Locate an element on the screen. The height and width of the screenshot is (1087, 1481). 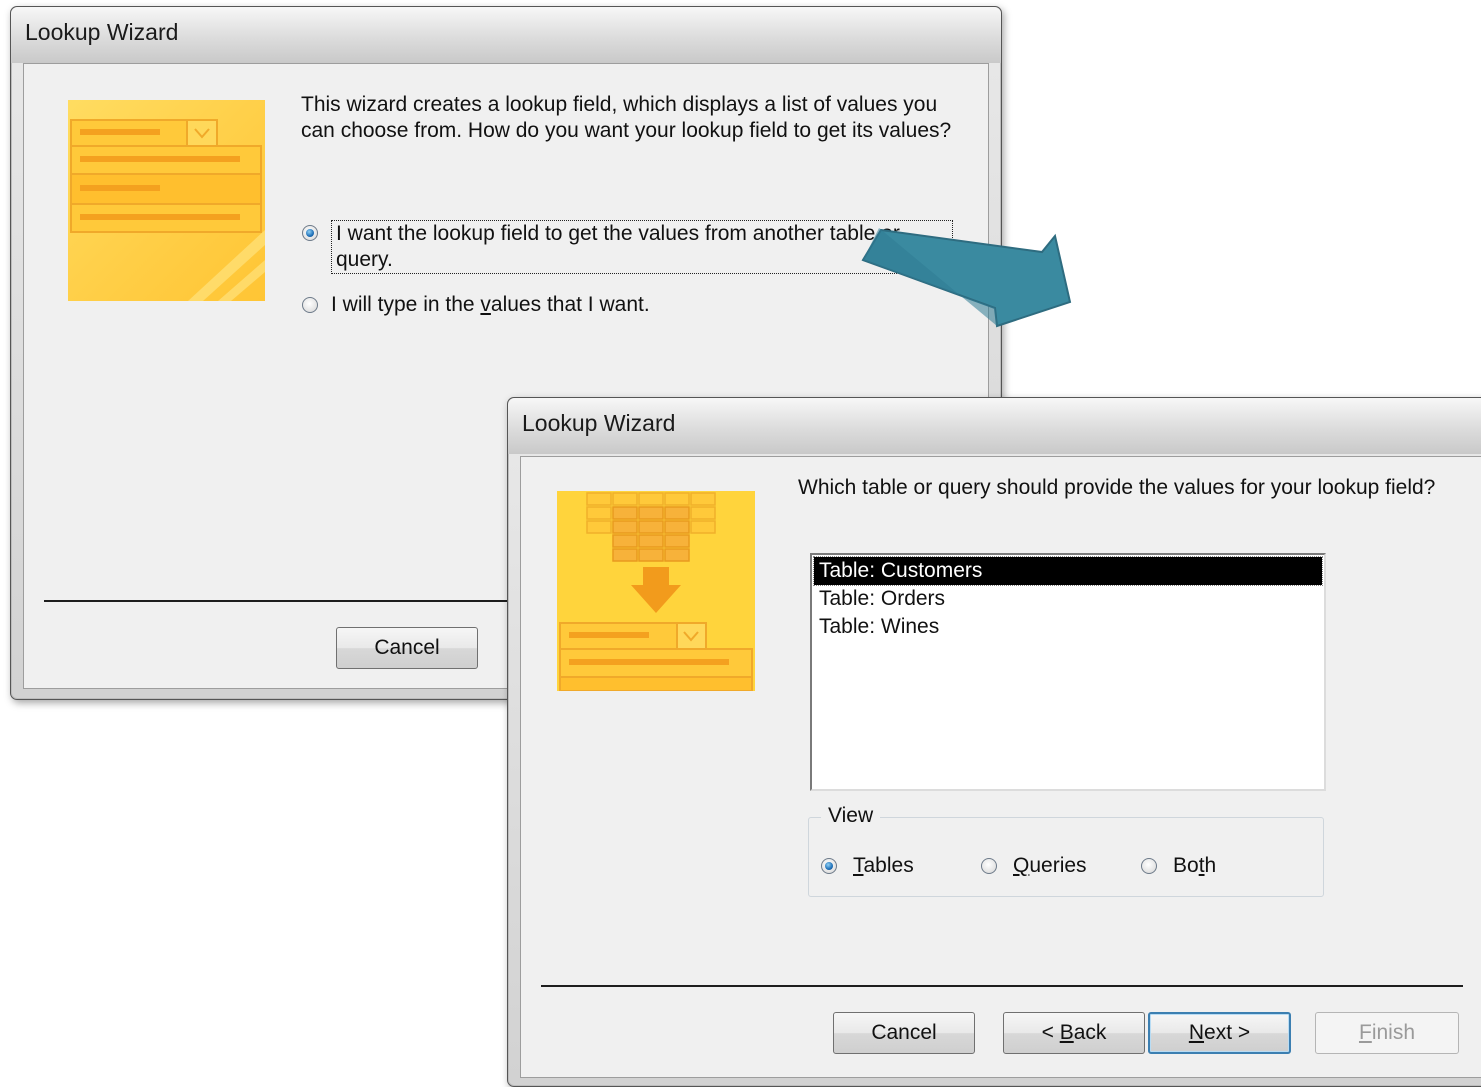
table-to-lookup-icon is located at coordinates (656, 591).